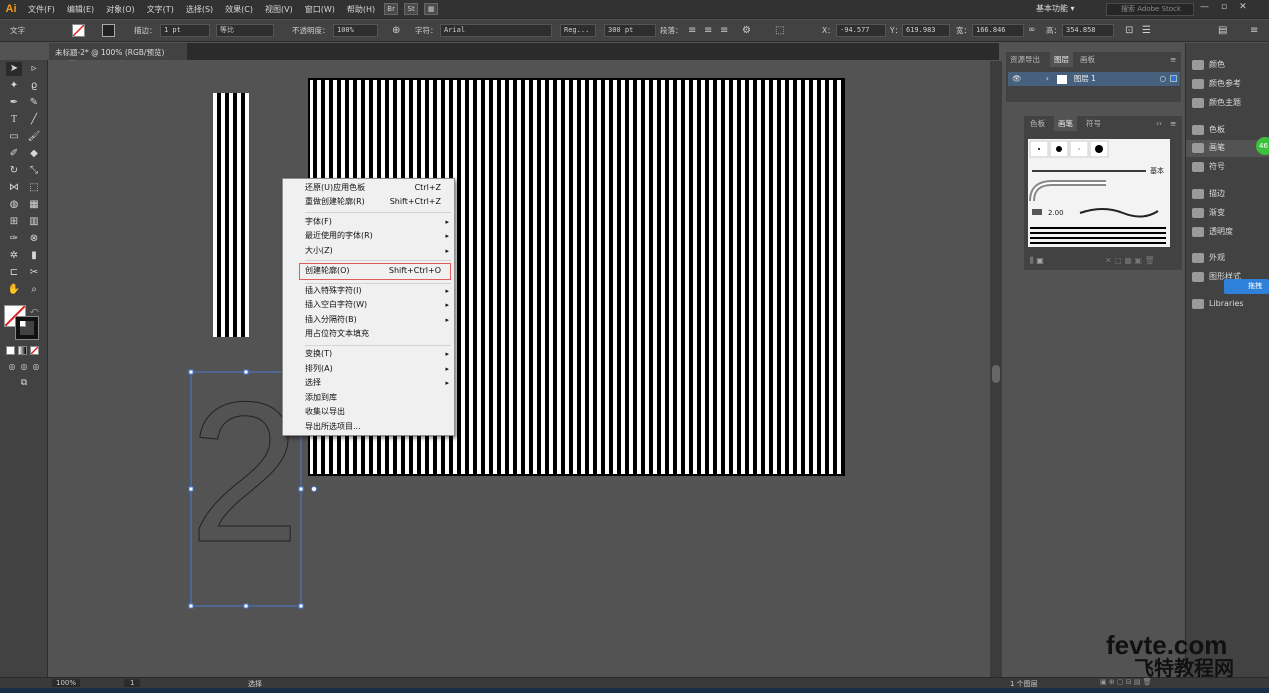 This screenshot has height=693, width=1269. What do you see at coordinates (34, 222) in the screenshot?
I see `gradient-tool-icon: ▥` at bounding box center [34, 222].